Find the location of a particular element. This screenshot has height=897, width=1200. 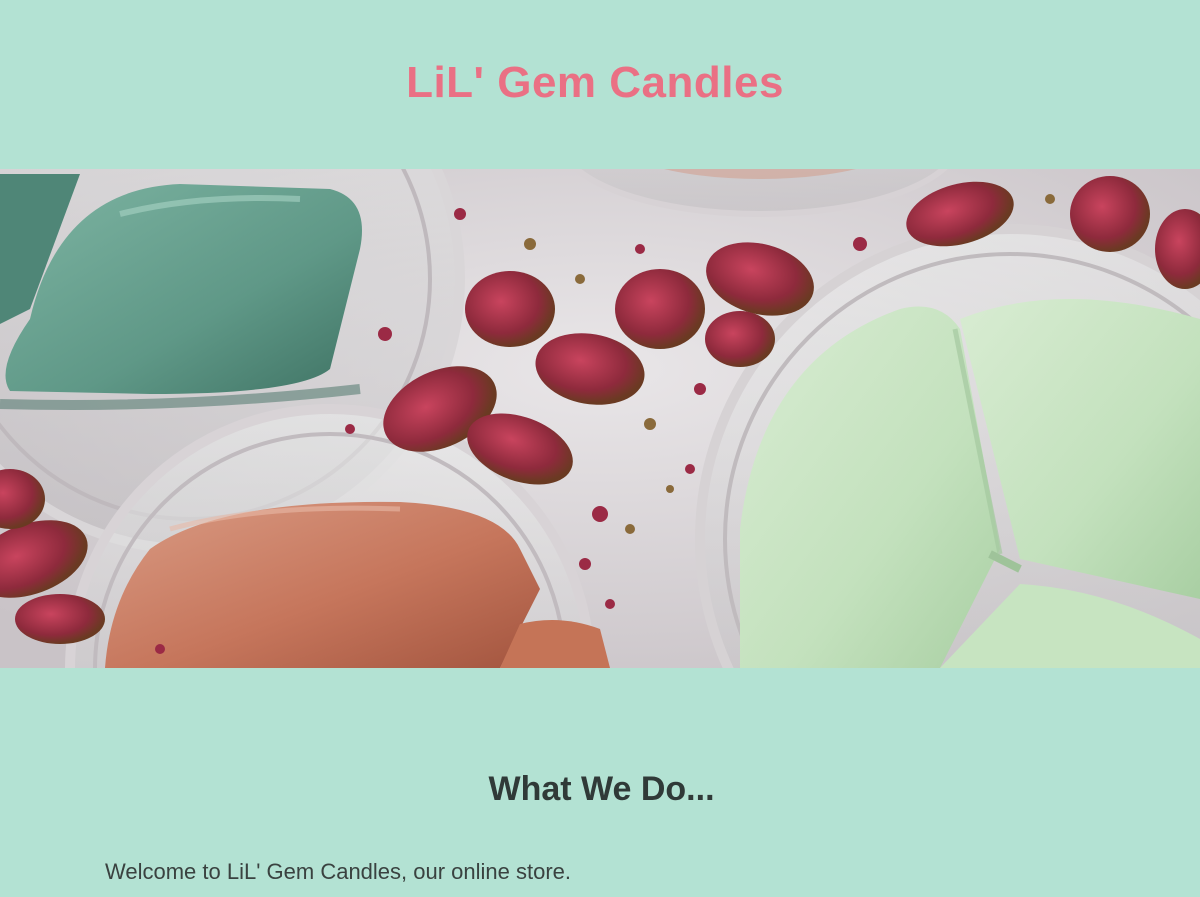

site-title: LiL' Gem Candles is located at coordinates (595, 83).